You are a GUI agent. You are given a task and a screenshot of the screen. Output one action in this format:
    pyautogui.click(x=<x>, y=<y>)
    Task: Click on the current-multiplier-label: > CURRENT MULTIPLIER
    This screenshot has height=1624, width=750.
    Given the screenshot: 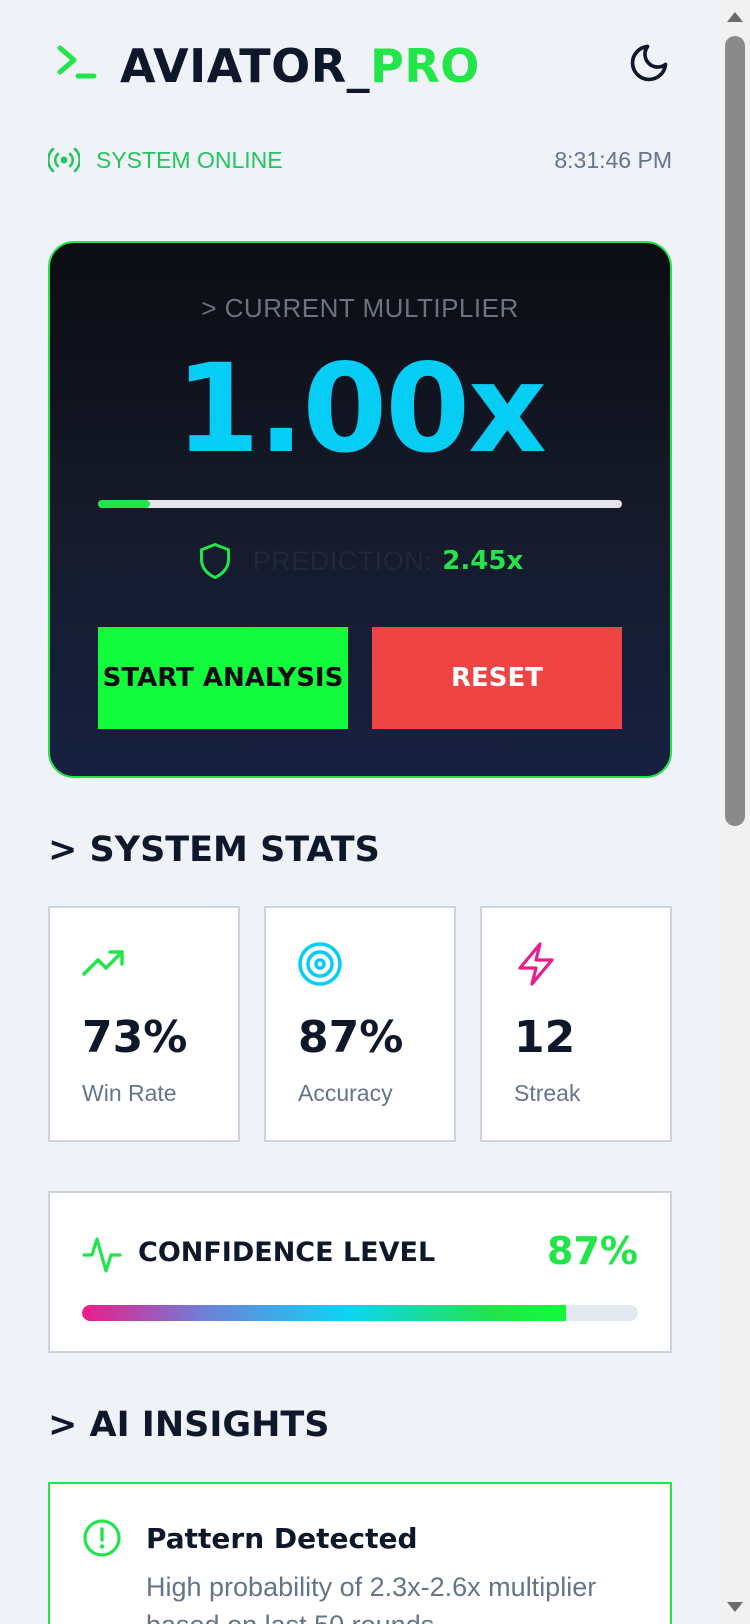 What is the action you would take?
    pyautogui.click(x=360, y=308)
    